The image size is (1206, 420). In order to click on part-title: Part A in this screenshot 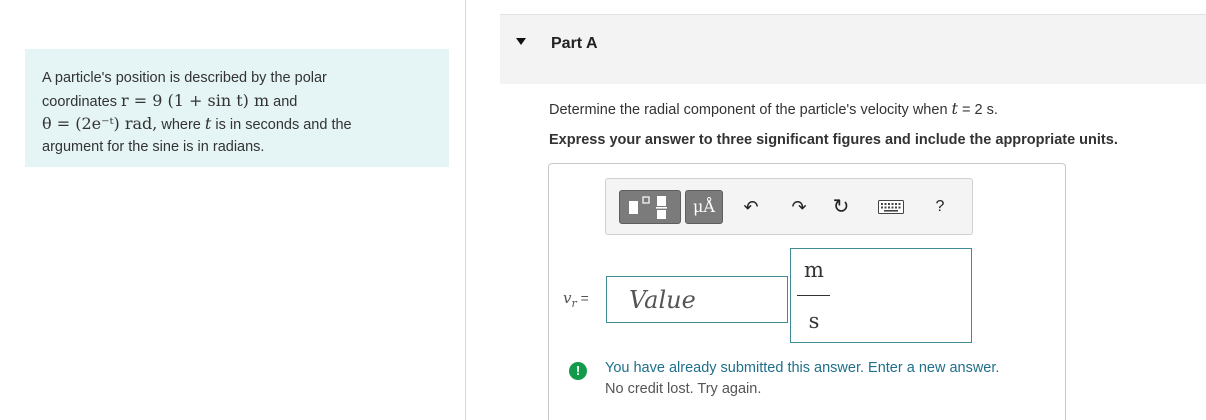, I will do `click(574, 43)`.